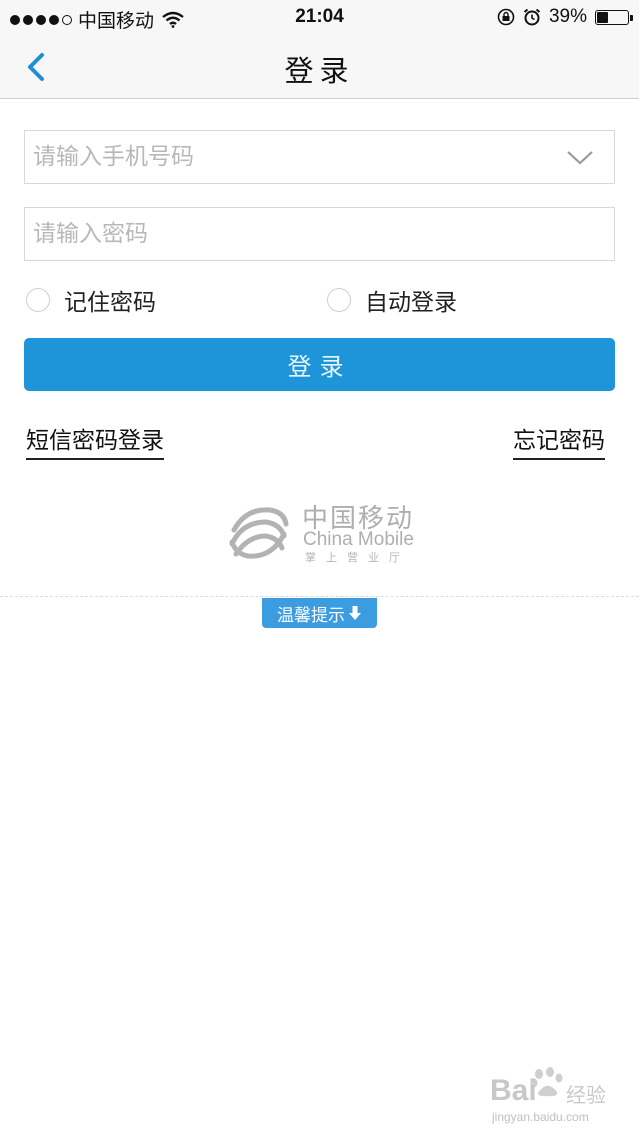 The image size is (639, 1136). Describe the element at coordinates (559, 440) in the screenshot. I see `forgot-password-link: 忘记密码` at that location.